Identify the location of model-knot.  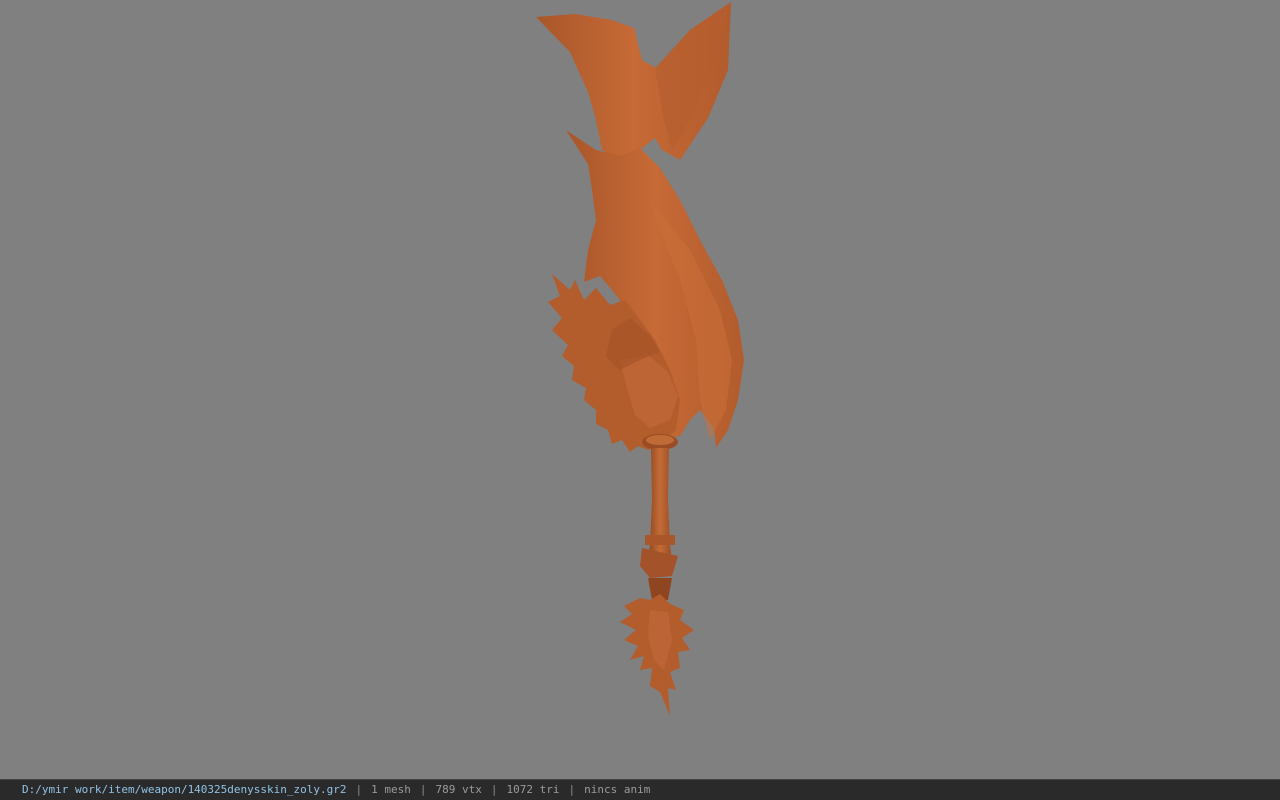
(659, 563).